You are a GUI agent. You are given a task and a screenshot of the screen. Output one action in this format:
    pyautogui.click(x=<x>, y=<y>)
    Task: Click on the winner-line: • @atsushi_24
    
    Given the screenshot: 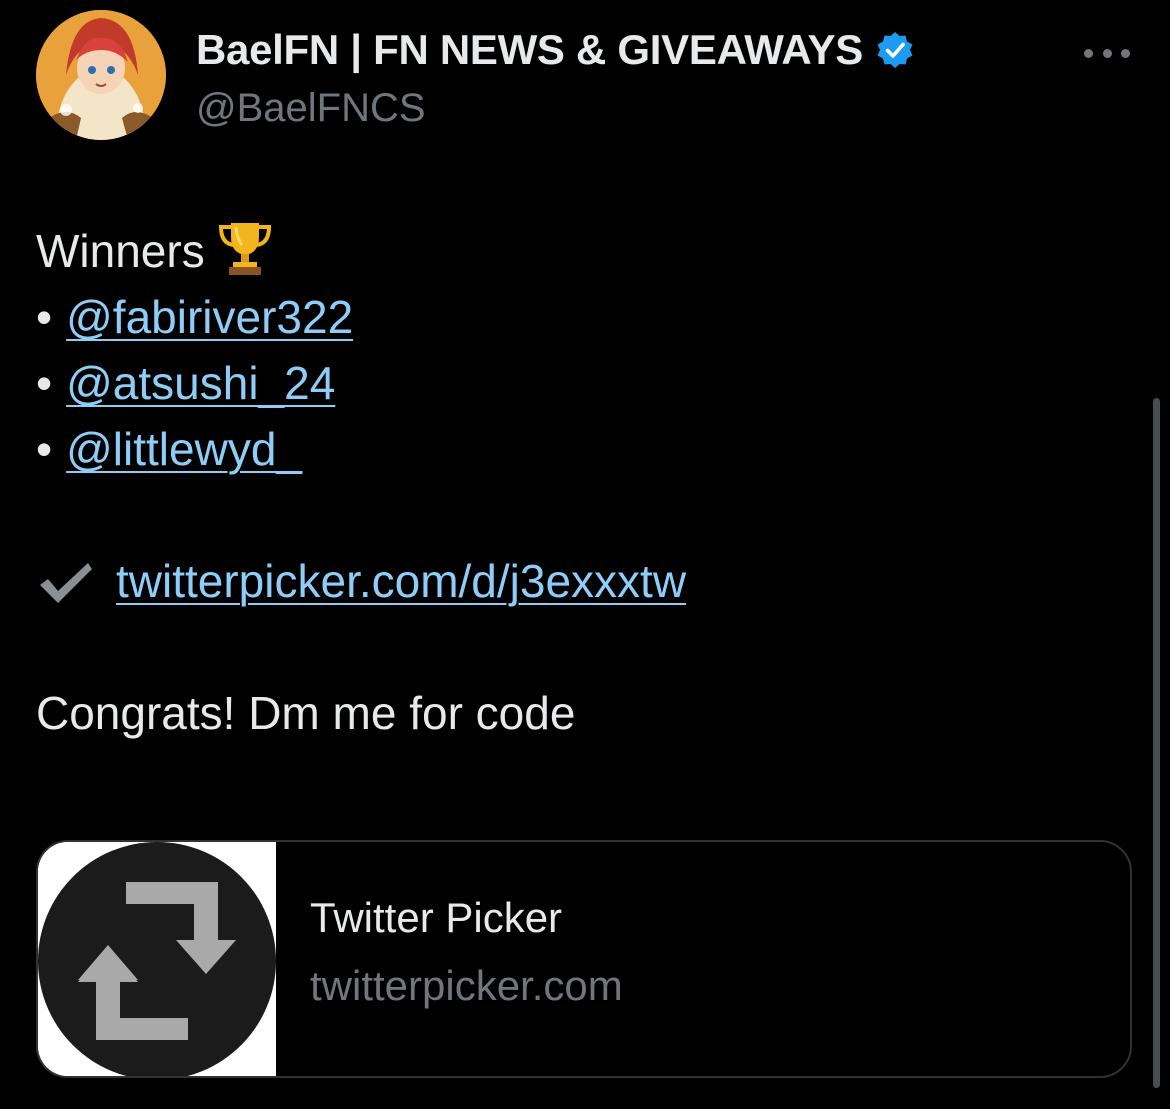 What is the action you would take?
    pyautogui.click(x=581, y=383)
    